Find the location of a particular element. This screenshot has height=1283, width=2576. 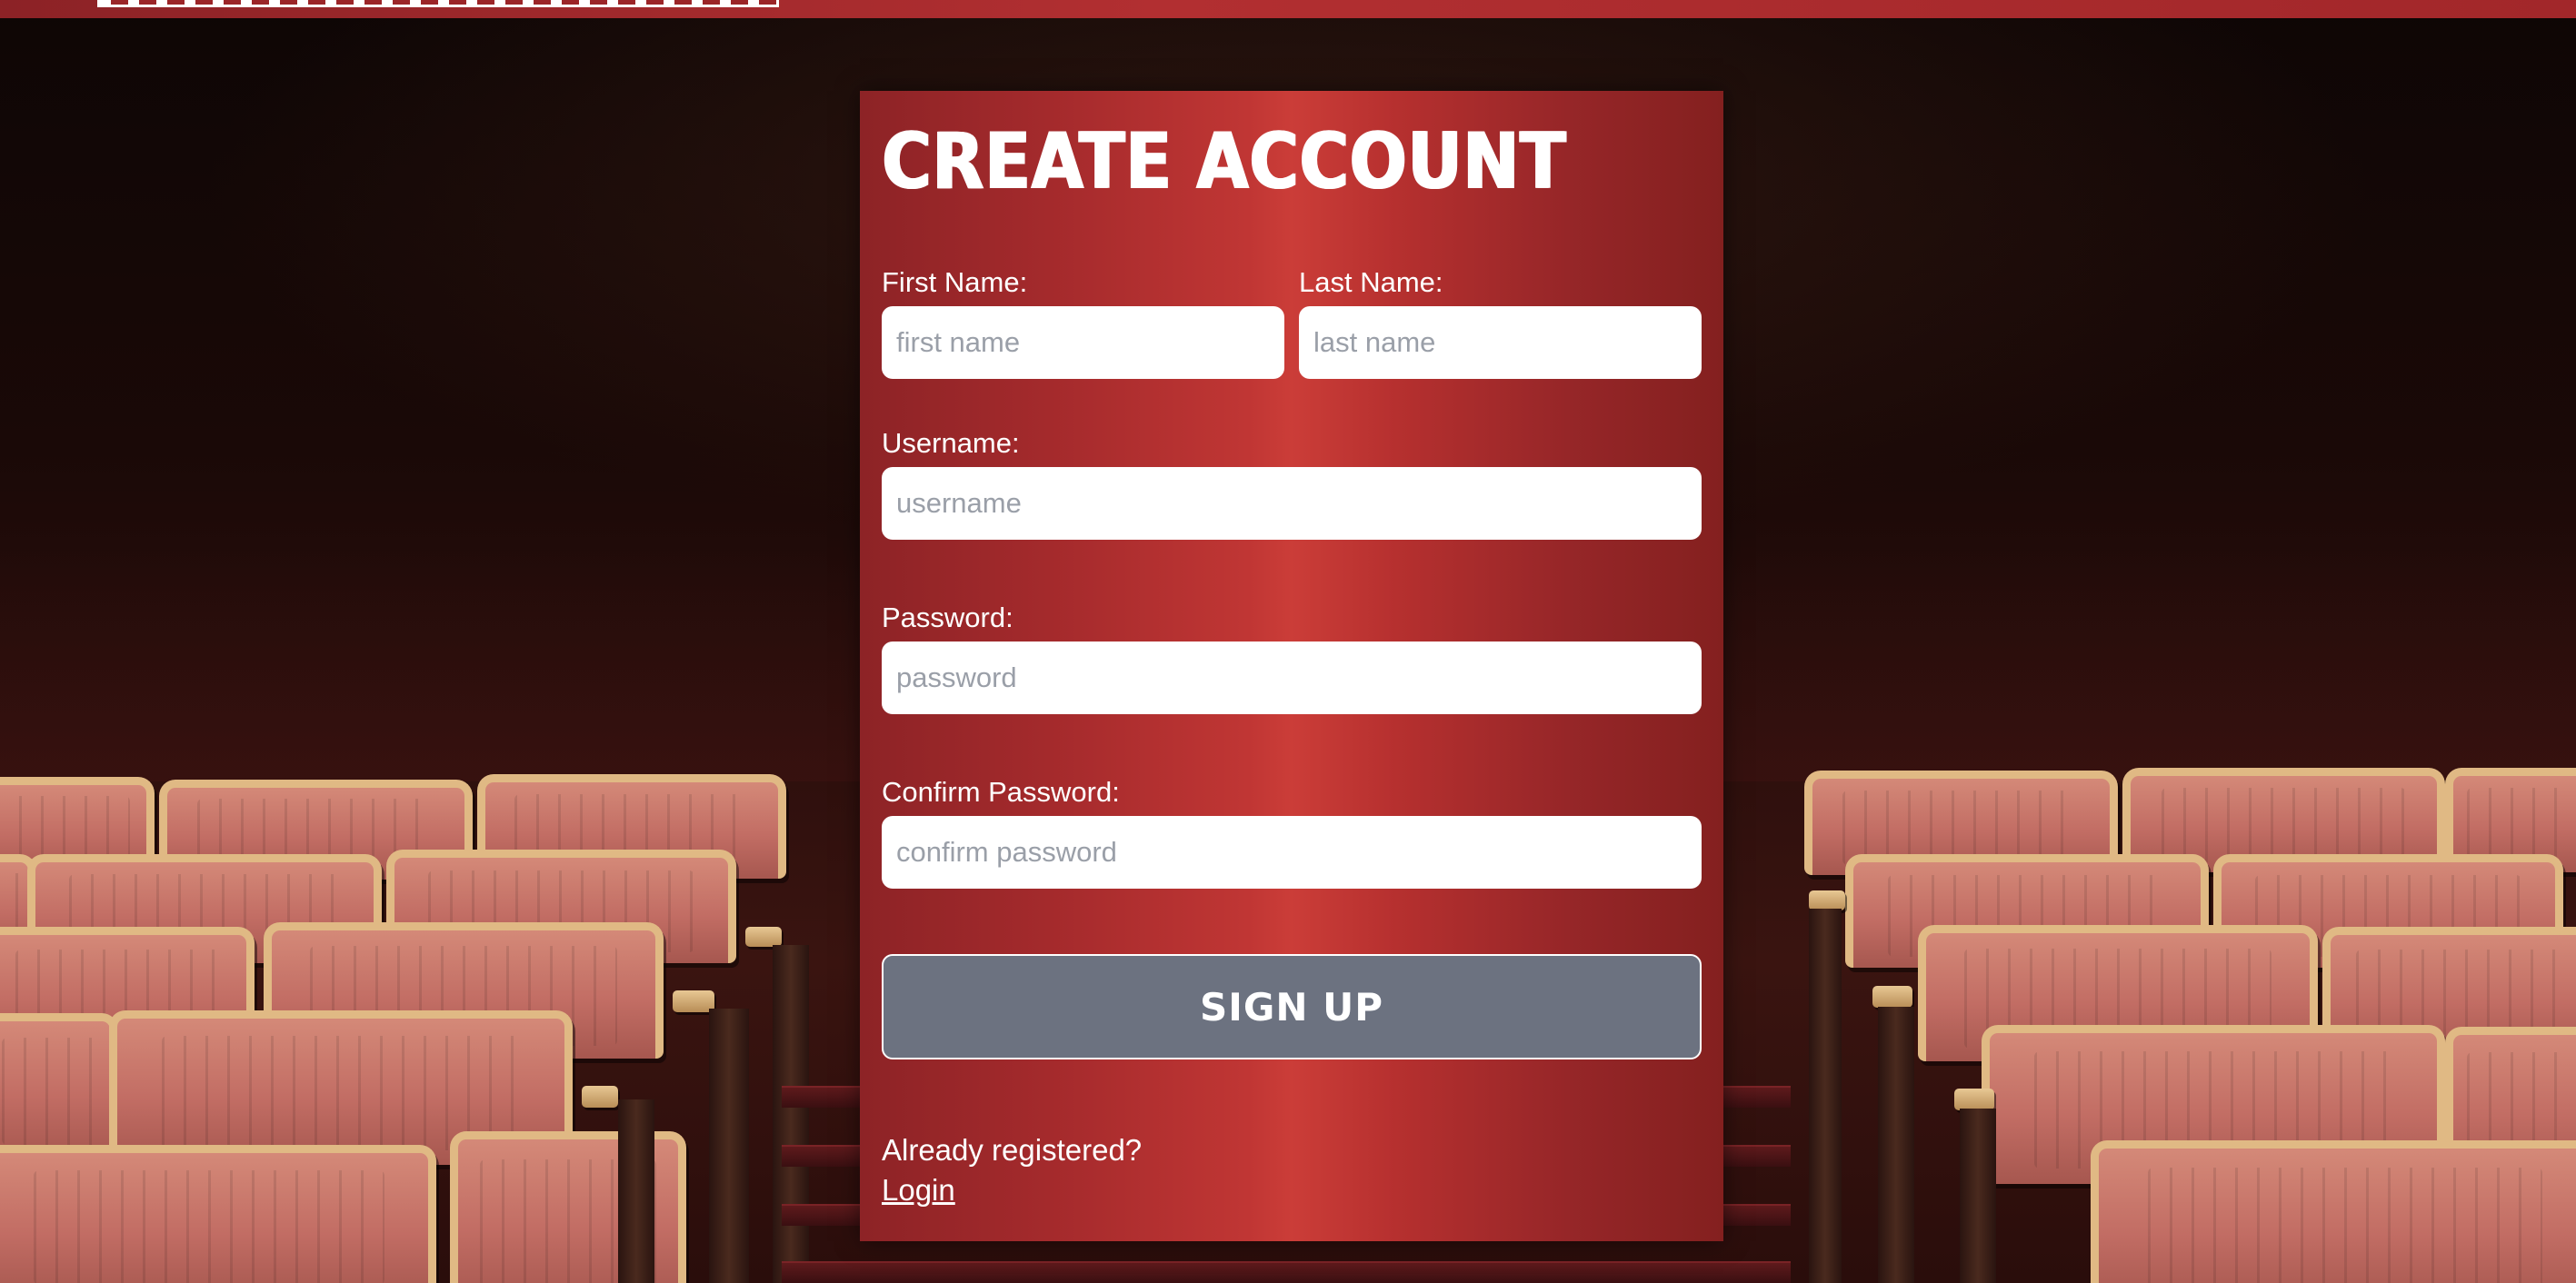

username-input is located at coordinates (1292, 503).